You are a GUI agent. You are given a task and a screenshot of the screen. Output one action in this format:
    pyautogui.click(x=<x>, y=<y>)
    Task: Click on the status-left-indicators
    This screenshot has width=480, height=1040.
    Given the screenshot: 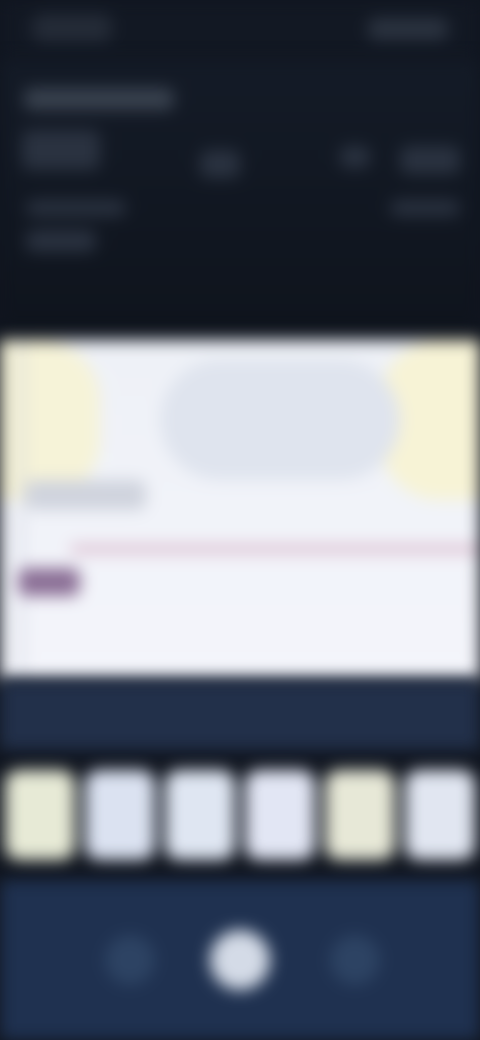 What is the action you would take?
    pyautogui.click(x=72, y=28)
    